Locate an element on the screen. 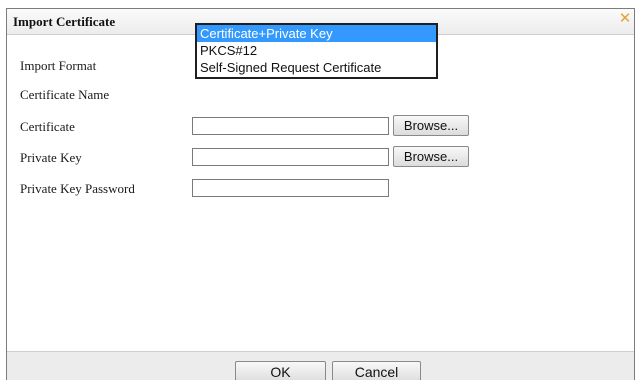 This screenshot has width=637, height=380. dialog-footer: OK Cancel is located at coordinates (320, 365).